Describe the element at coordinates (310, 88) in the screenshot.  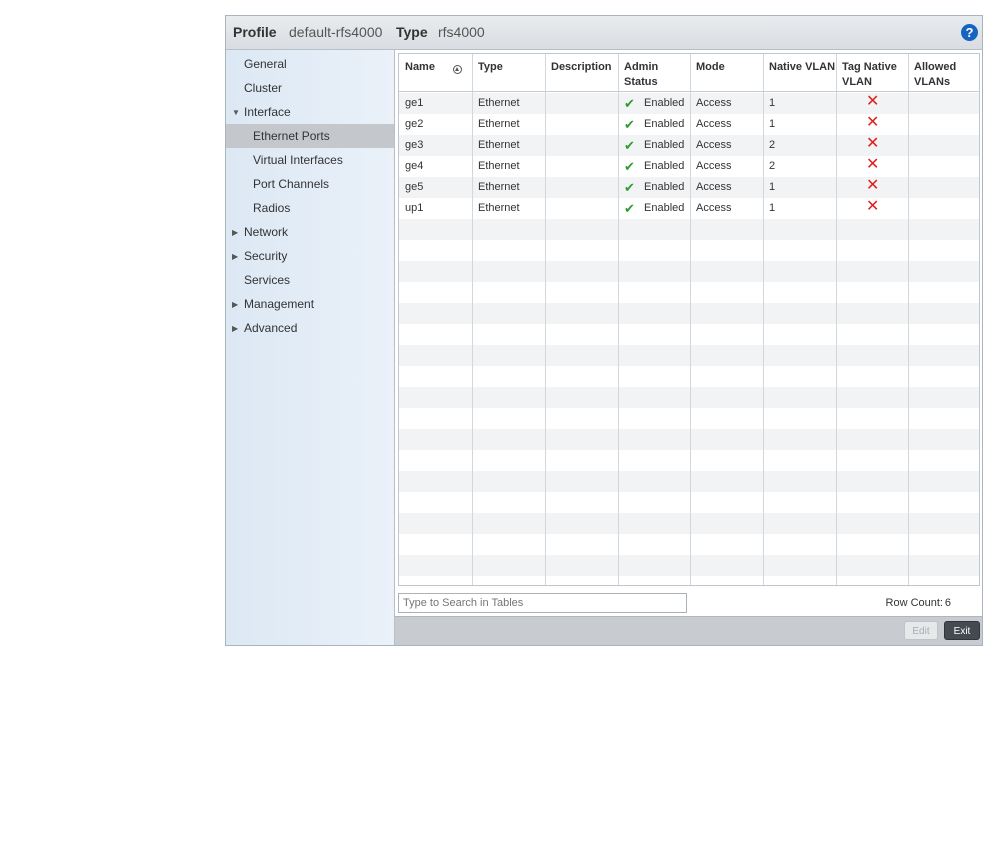
I see `sidebar-item-cluster: Cluster` at that location.